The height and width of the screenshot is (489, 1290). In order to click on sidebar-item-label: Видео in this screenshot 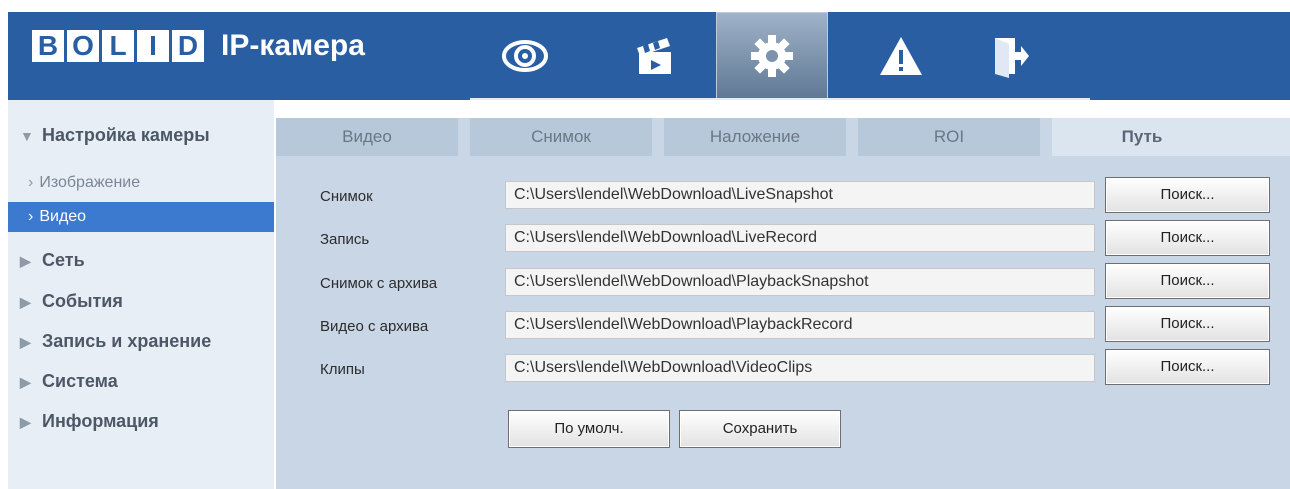, I will do `click(63, 216)`.